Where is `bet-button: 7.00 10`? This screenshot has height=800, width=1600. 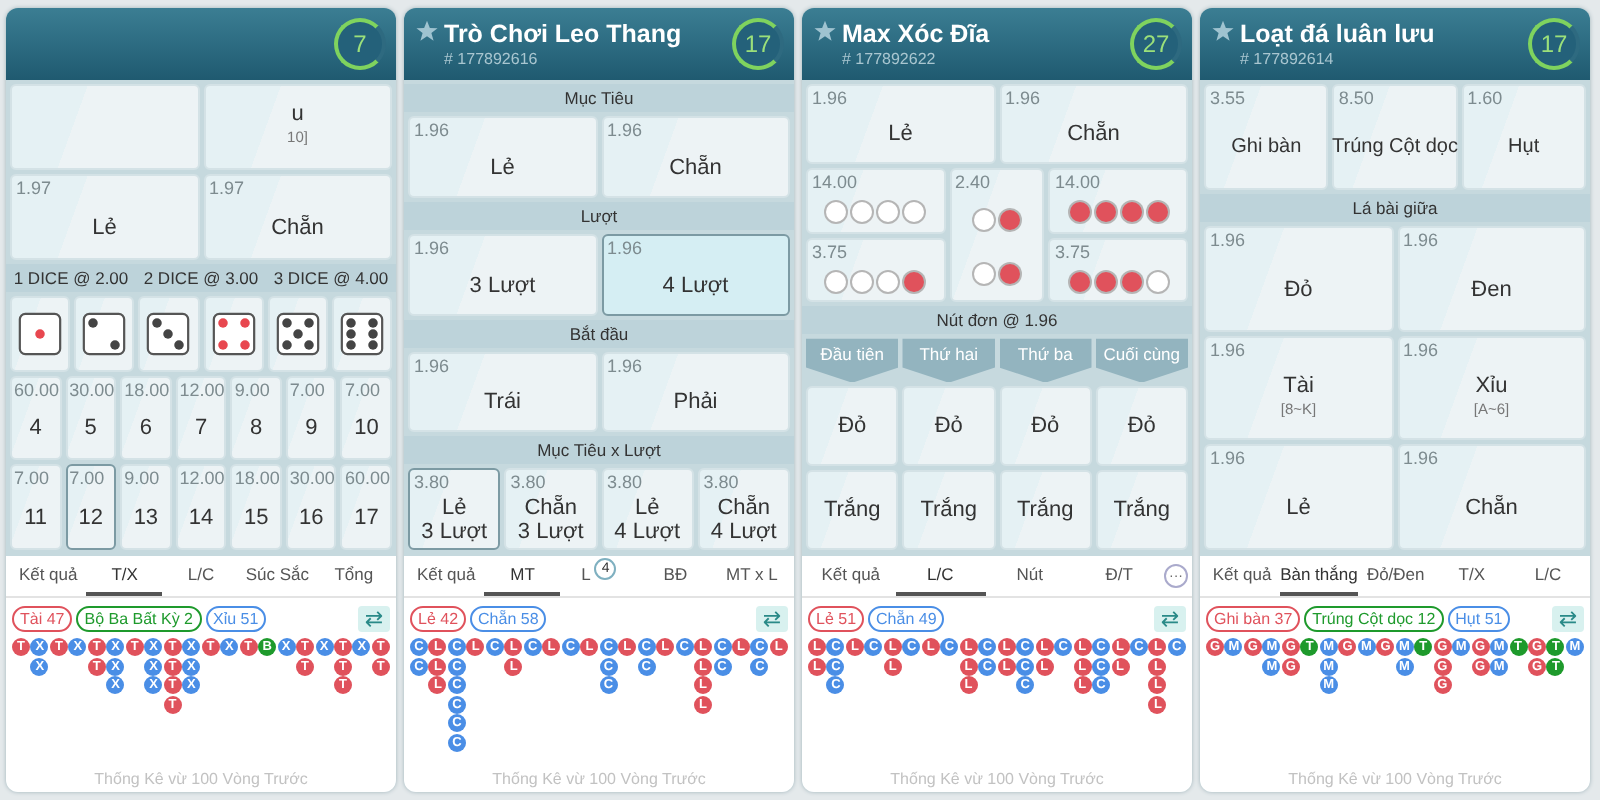 bet-button: 7.00 10 is located at coordinates (366, 418).